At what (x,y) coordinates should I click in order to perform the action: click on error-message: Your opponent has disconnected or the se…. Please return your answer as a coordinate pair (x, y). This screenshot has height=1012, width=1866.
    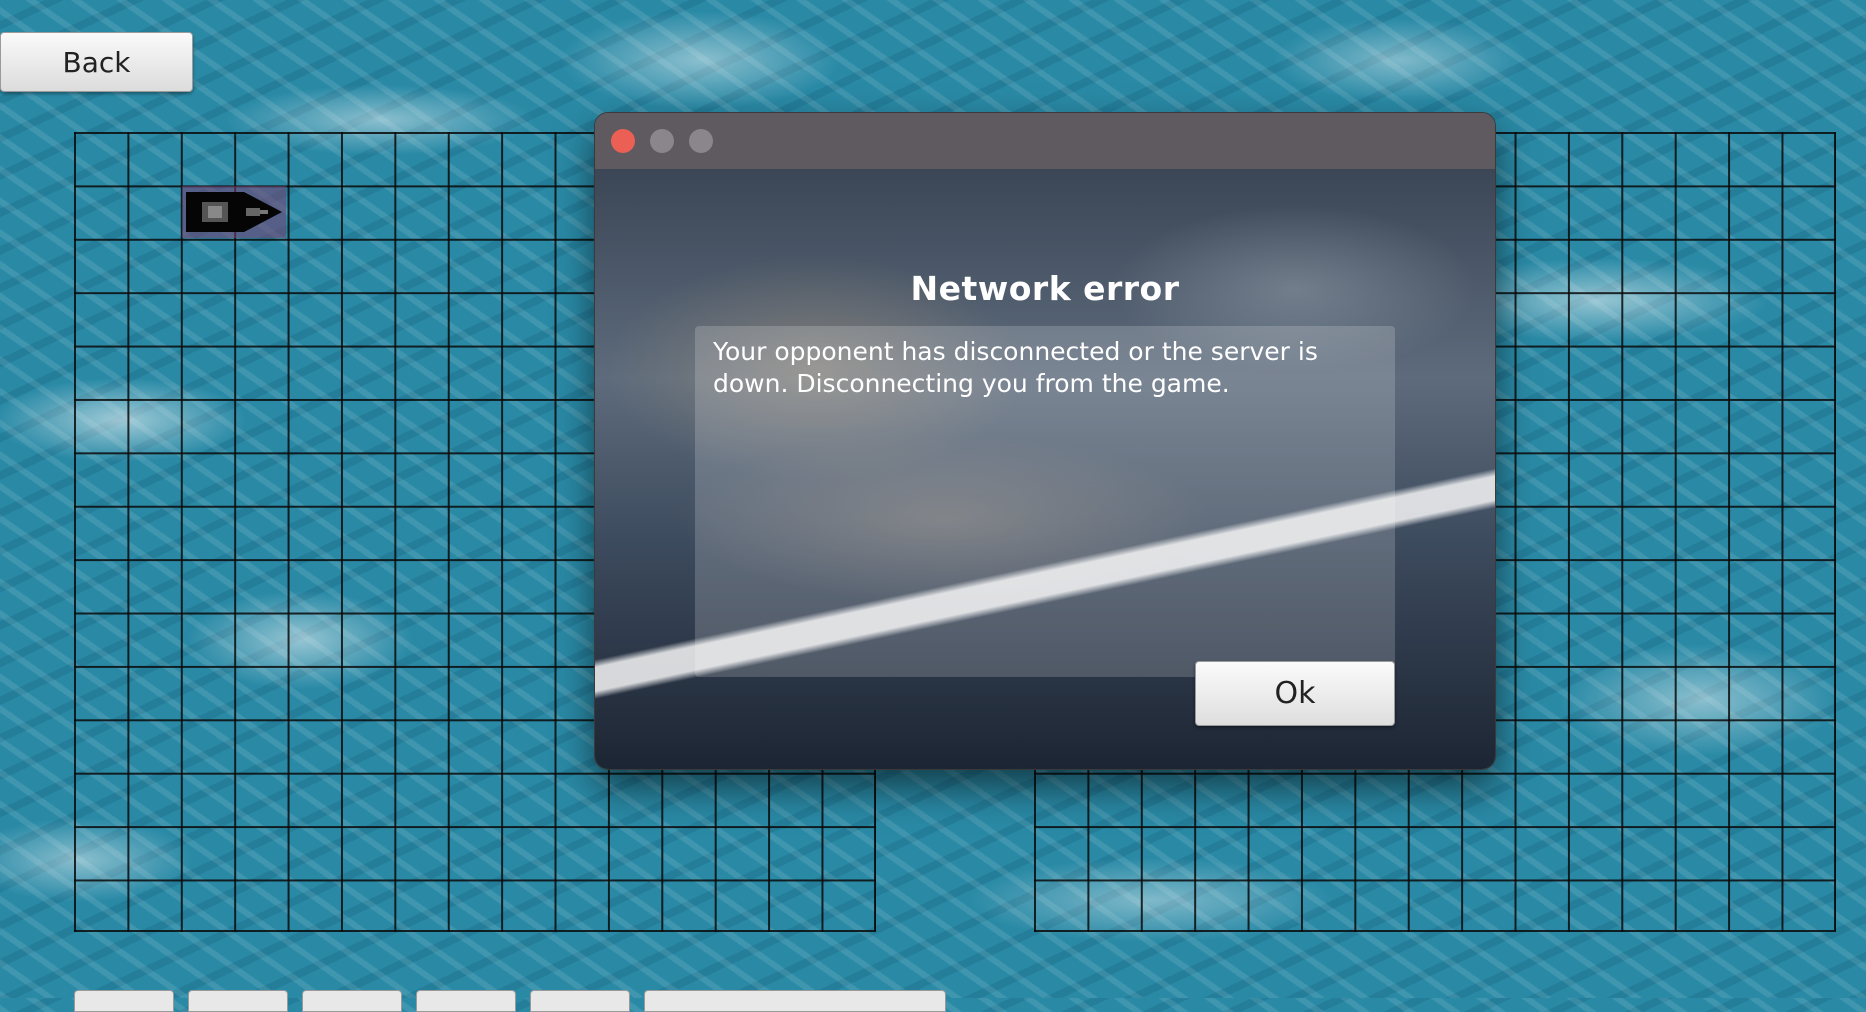
    Looking at the image, I should click on (1045, 501).